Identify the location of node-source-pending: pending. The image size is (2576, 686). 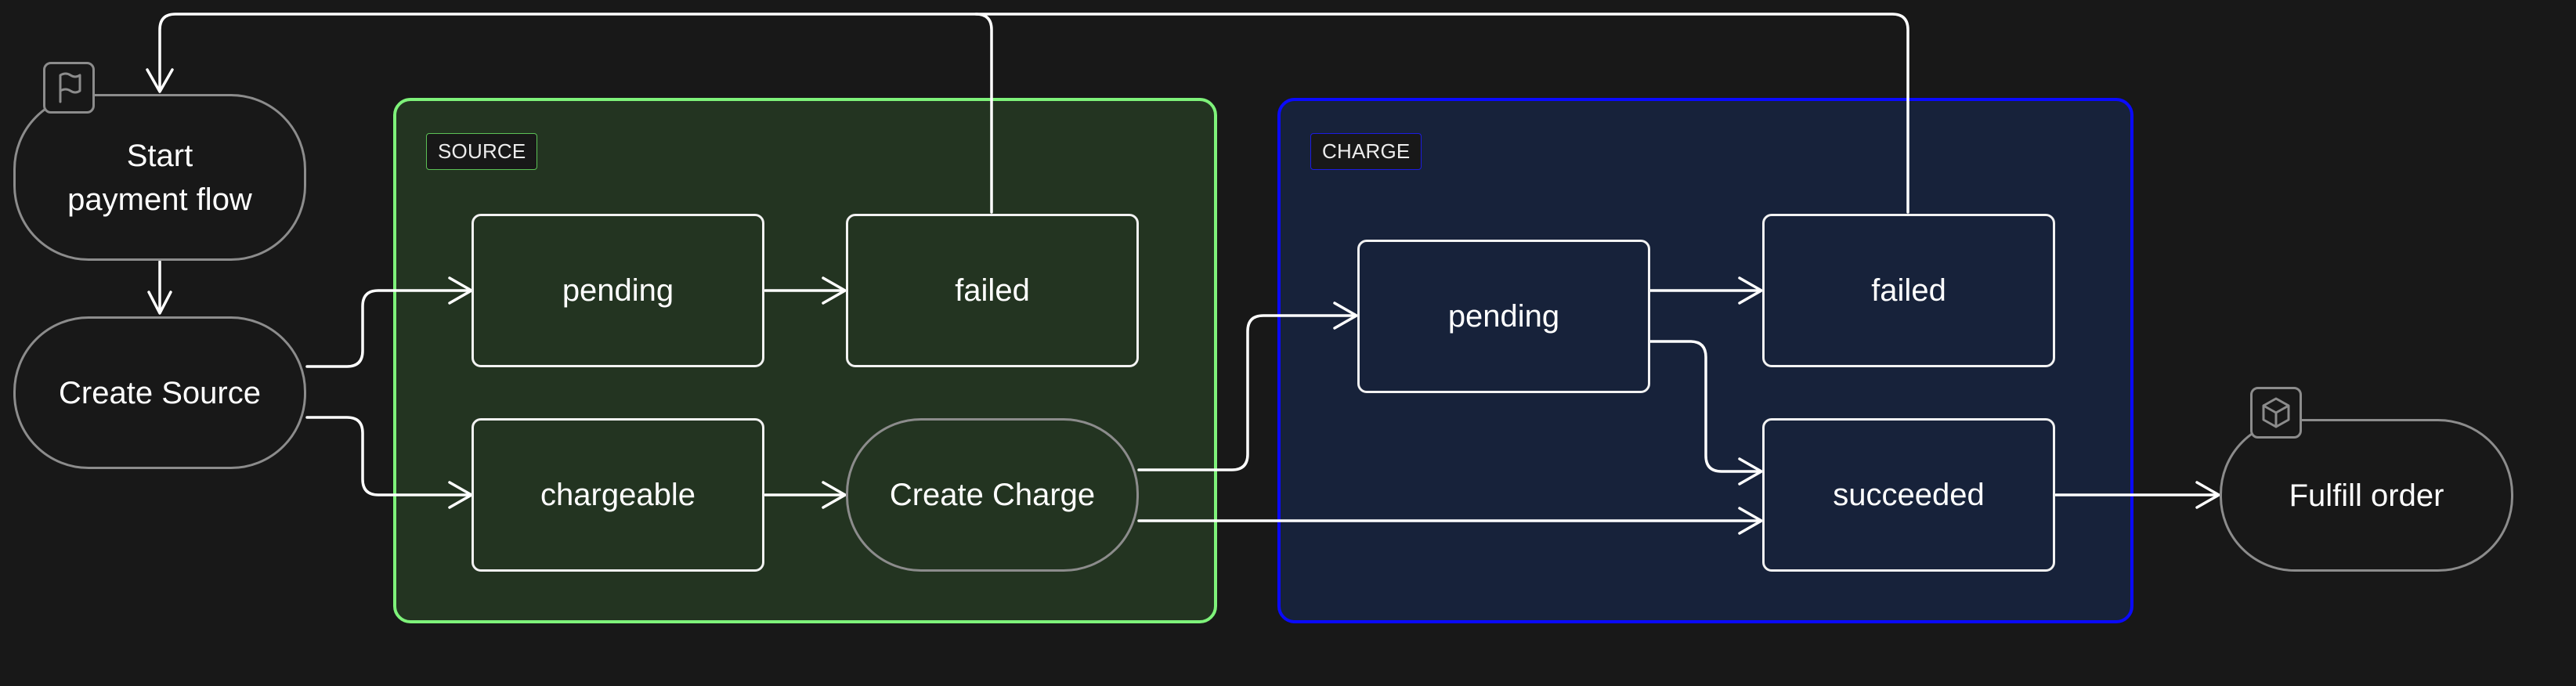
(617, 290).